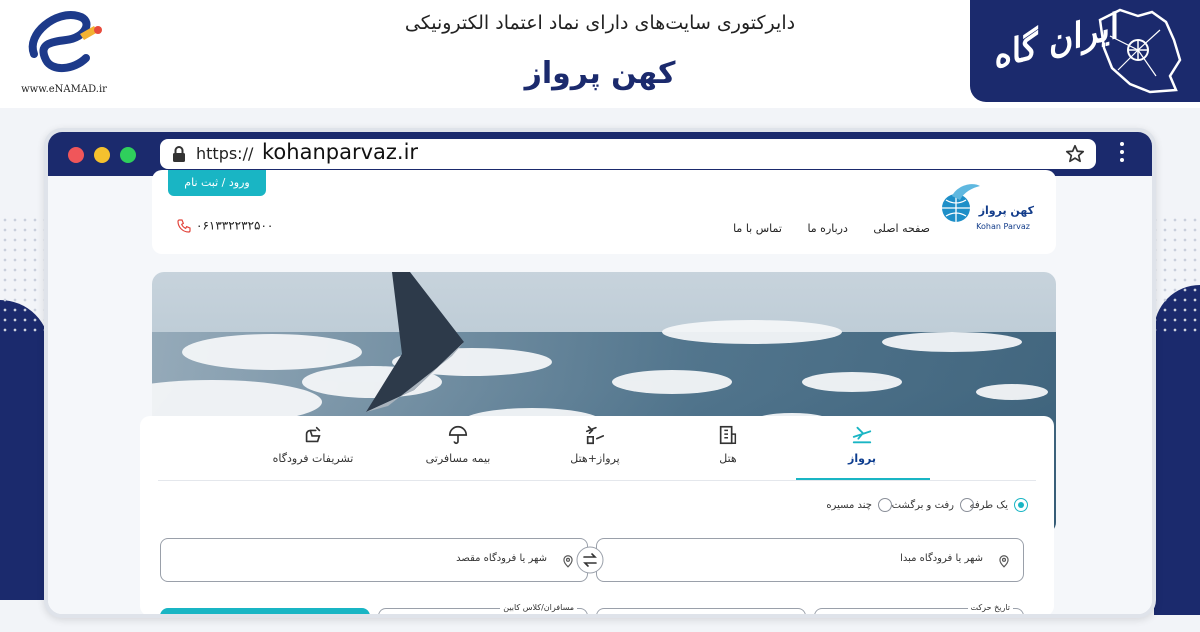 The width and height of the screenshot is (1200, 632). I want to click on radio-round-trip: رفت و برگشت, so click(933, 505).